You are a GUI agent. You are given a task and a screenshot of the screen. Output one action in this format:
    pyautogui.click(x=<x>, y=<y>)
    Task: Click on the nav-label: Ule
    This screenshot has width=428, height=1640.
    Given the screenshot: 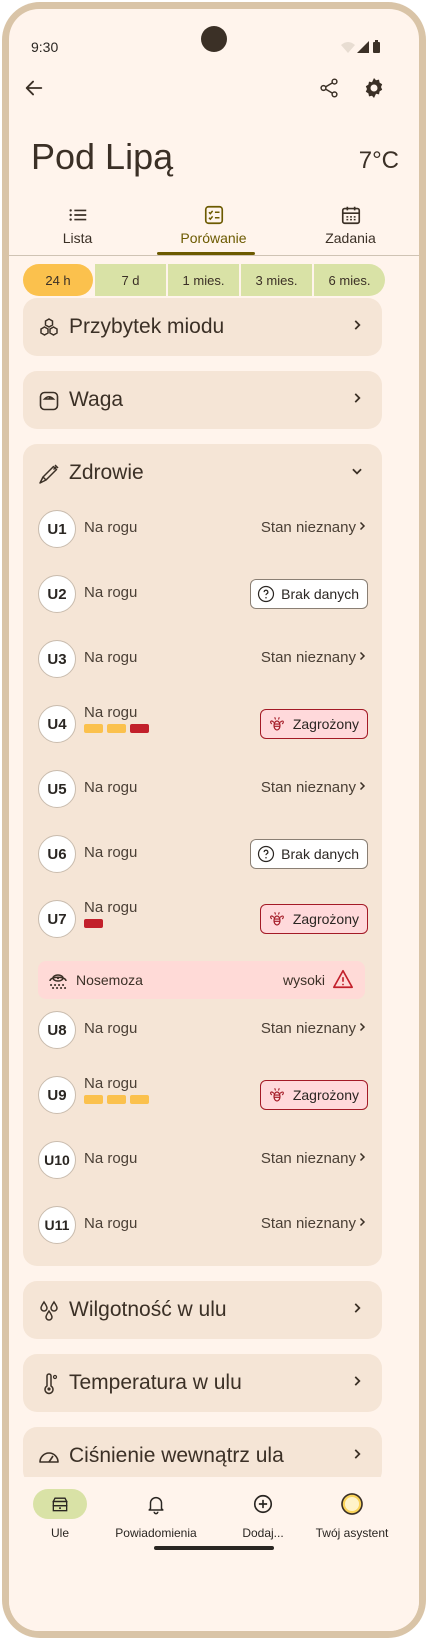 What is the action you would take?
    pyautogui.click(x=59, y=1533)
    